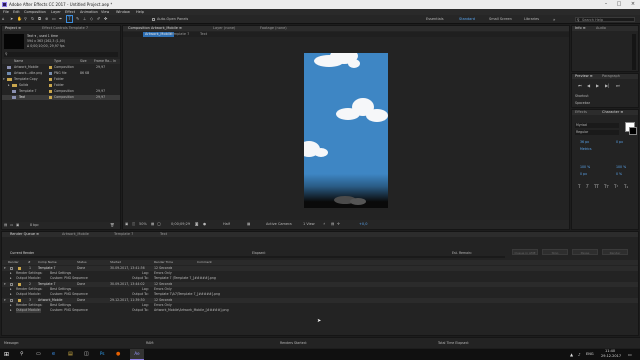 The height and width of the screenshot is (360, 640). Describe the element at coordinates (65, 28) in the screenshot. I see `tab-effect-controls: Effect Controls Template 7` at that location.